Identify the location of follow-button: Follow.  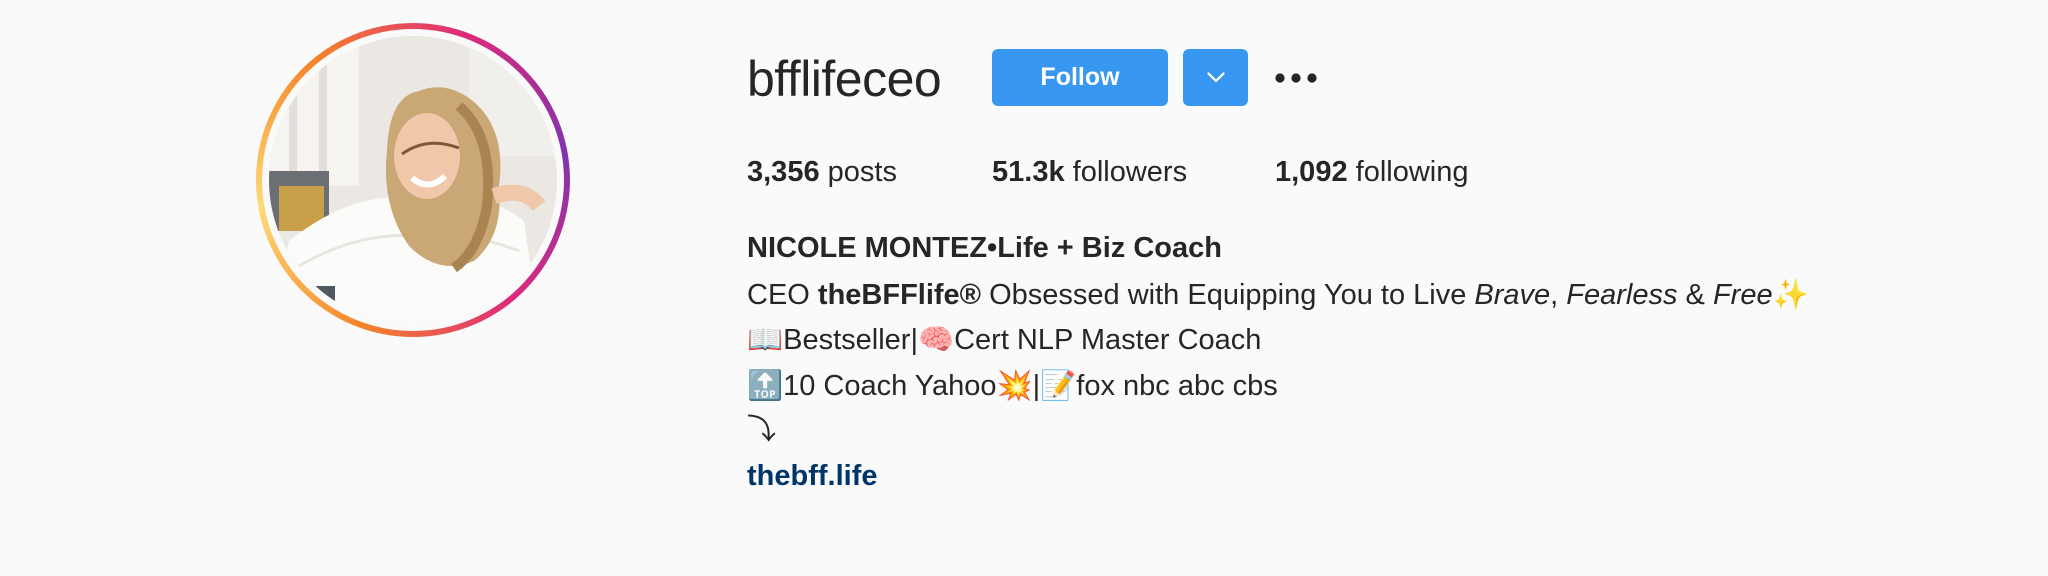
(1080, 77).